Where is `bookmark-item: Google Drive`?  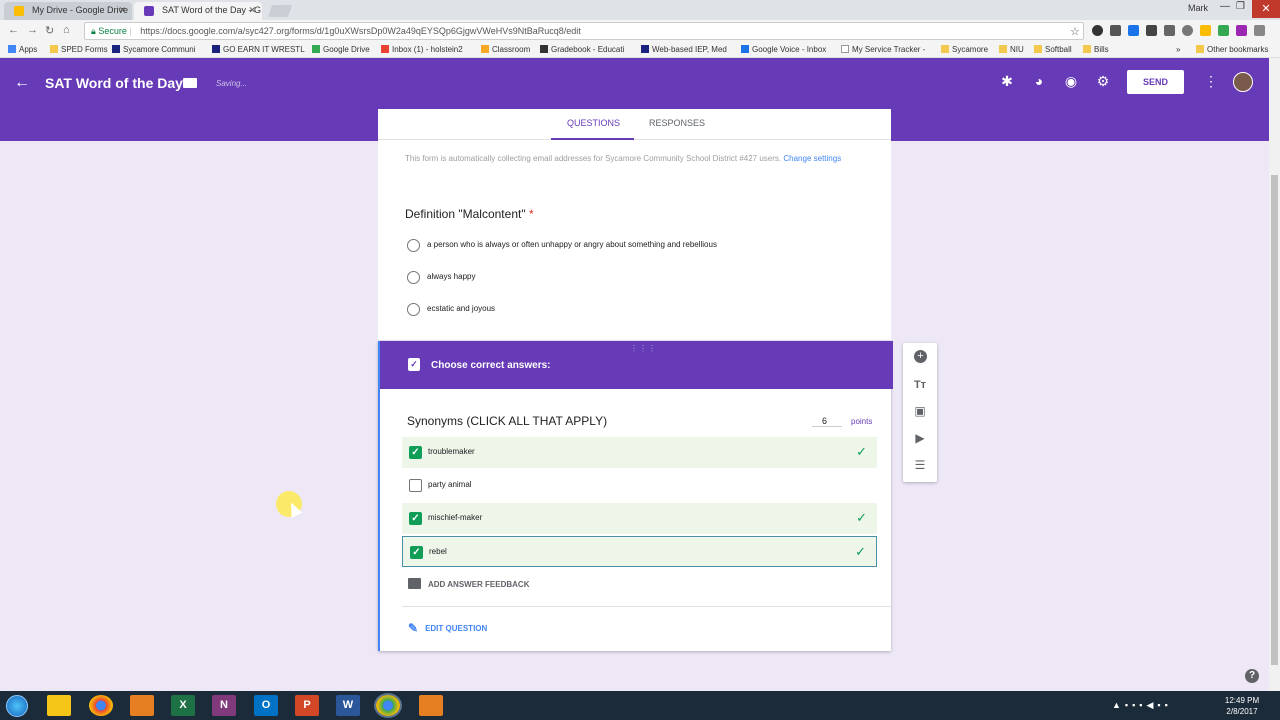 bookmark-item: Google Drive is located at coordinates (341, 49).